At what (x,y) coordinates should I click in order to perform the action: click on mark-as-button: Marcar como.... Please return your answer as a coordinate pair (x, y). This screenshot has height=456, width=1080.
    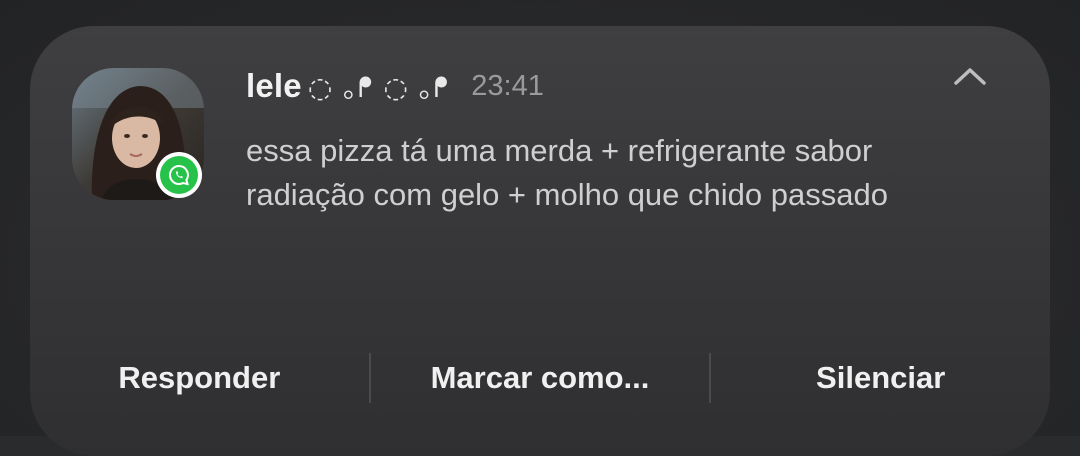
    Looking at the image, I should click on (540, 378).